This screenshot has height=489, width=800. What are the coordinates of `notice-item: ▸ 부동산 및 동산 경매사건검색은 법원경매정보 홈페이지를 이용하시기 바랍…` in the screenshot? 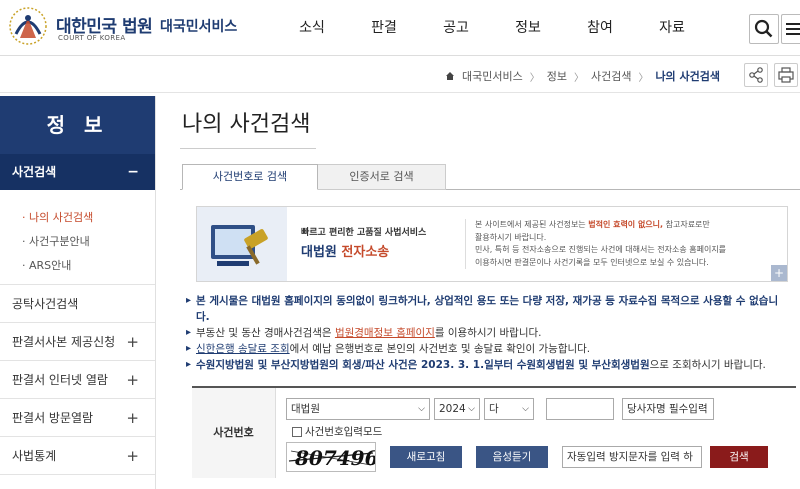 It's located at (490, 333).